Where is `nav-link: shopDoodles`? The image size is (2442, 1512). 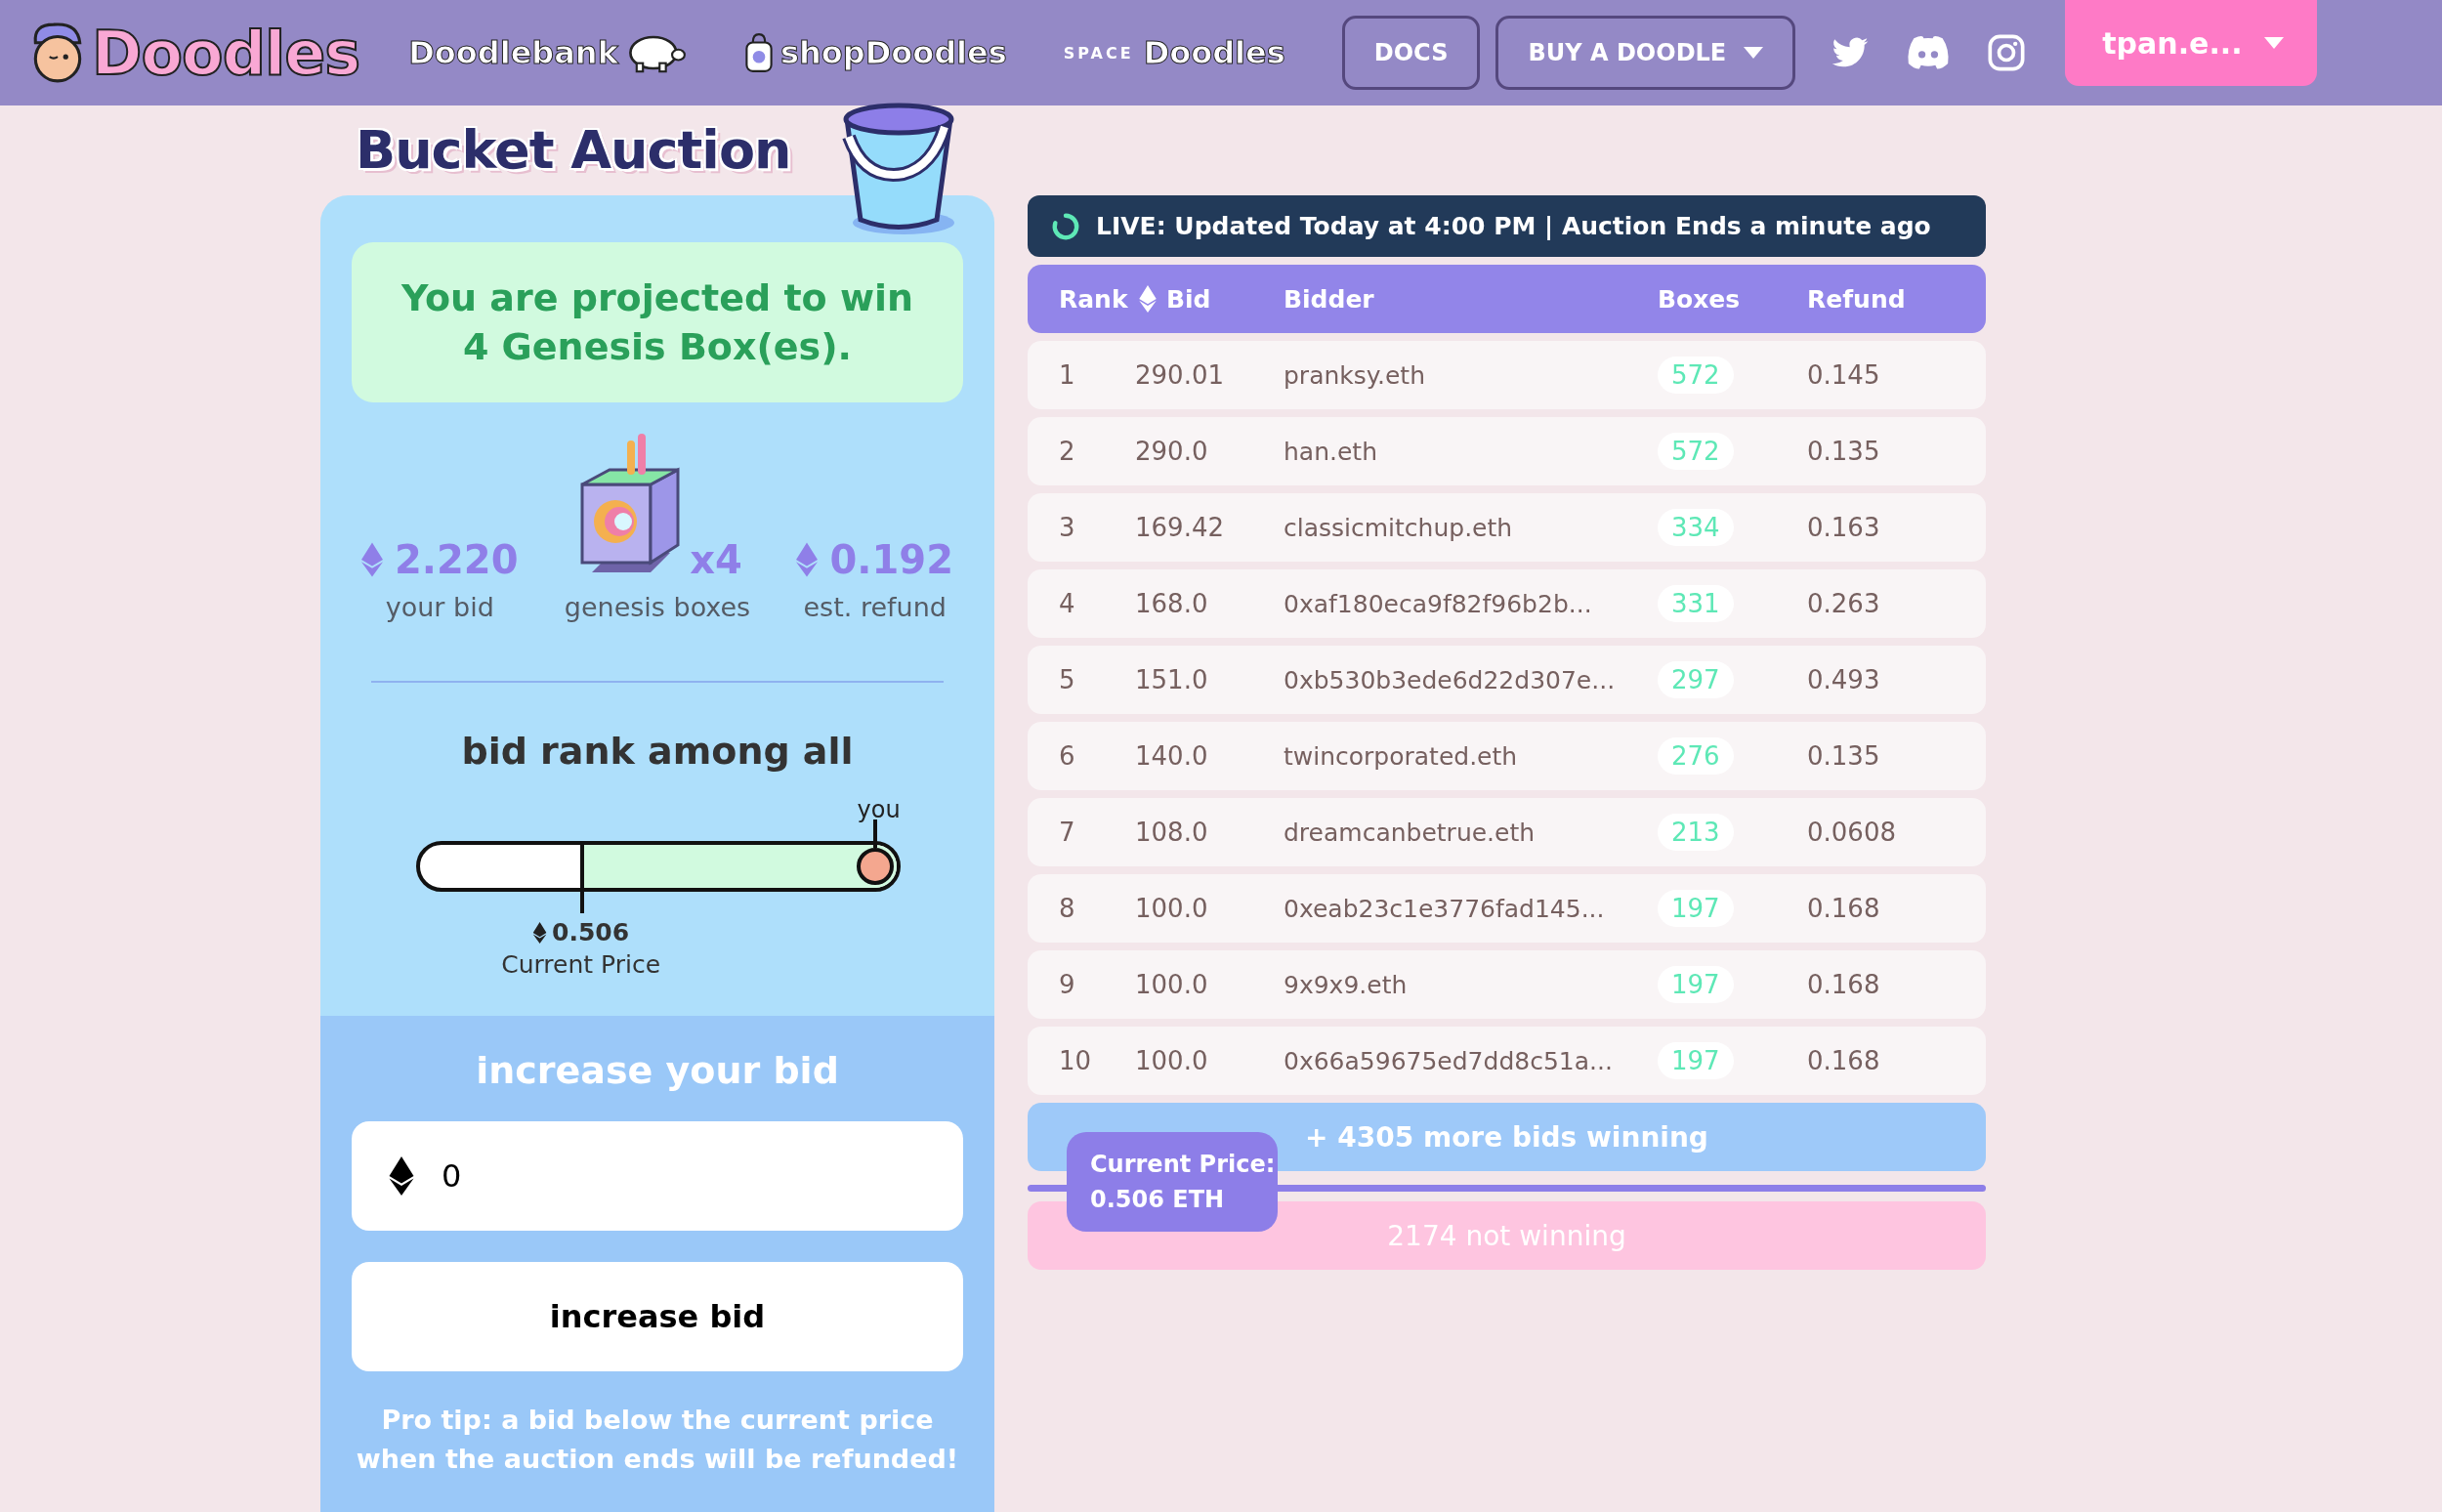 nav-link: shopDoodles is located at coordinates (874, 52).